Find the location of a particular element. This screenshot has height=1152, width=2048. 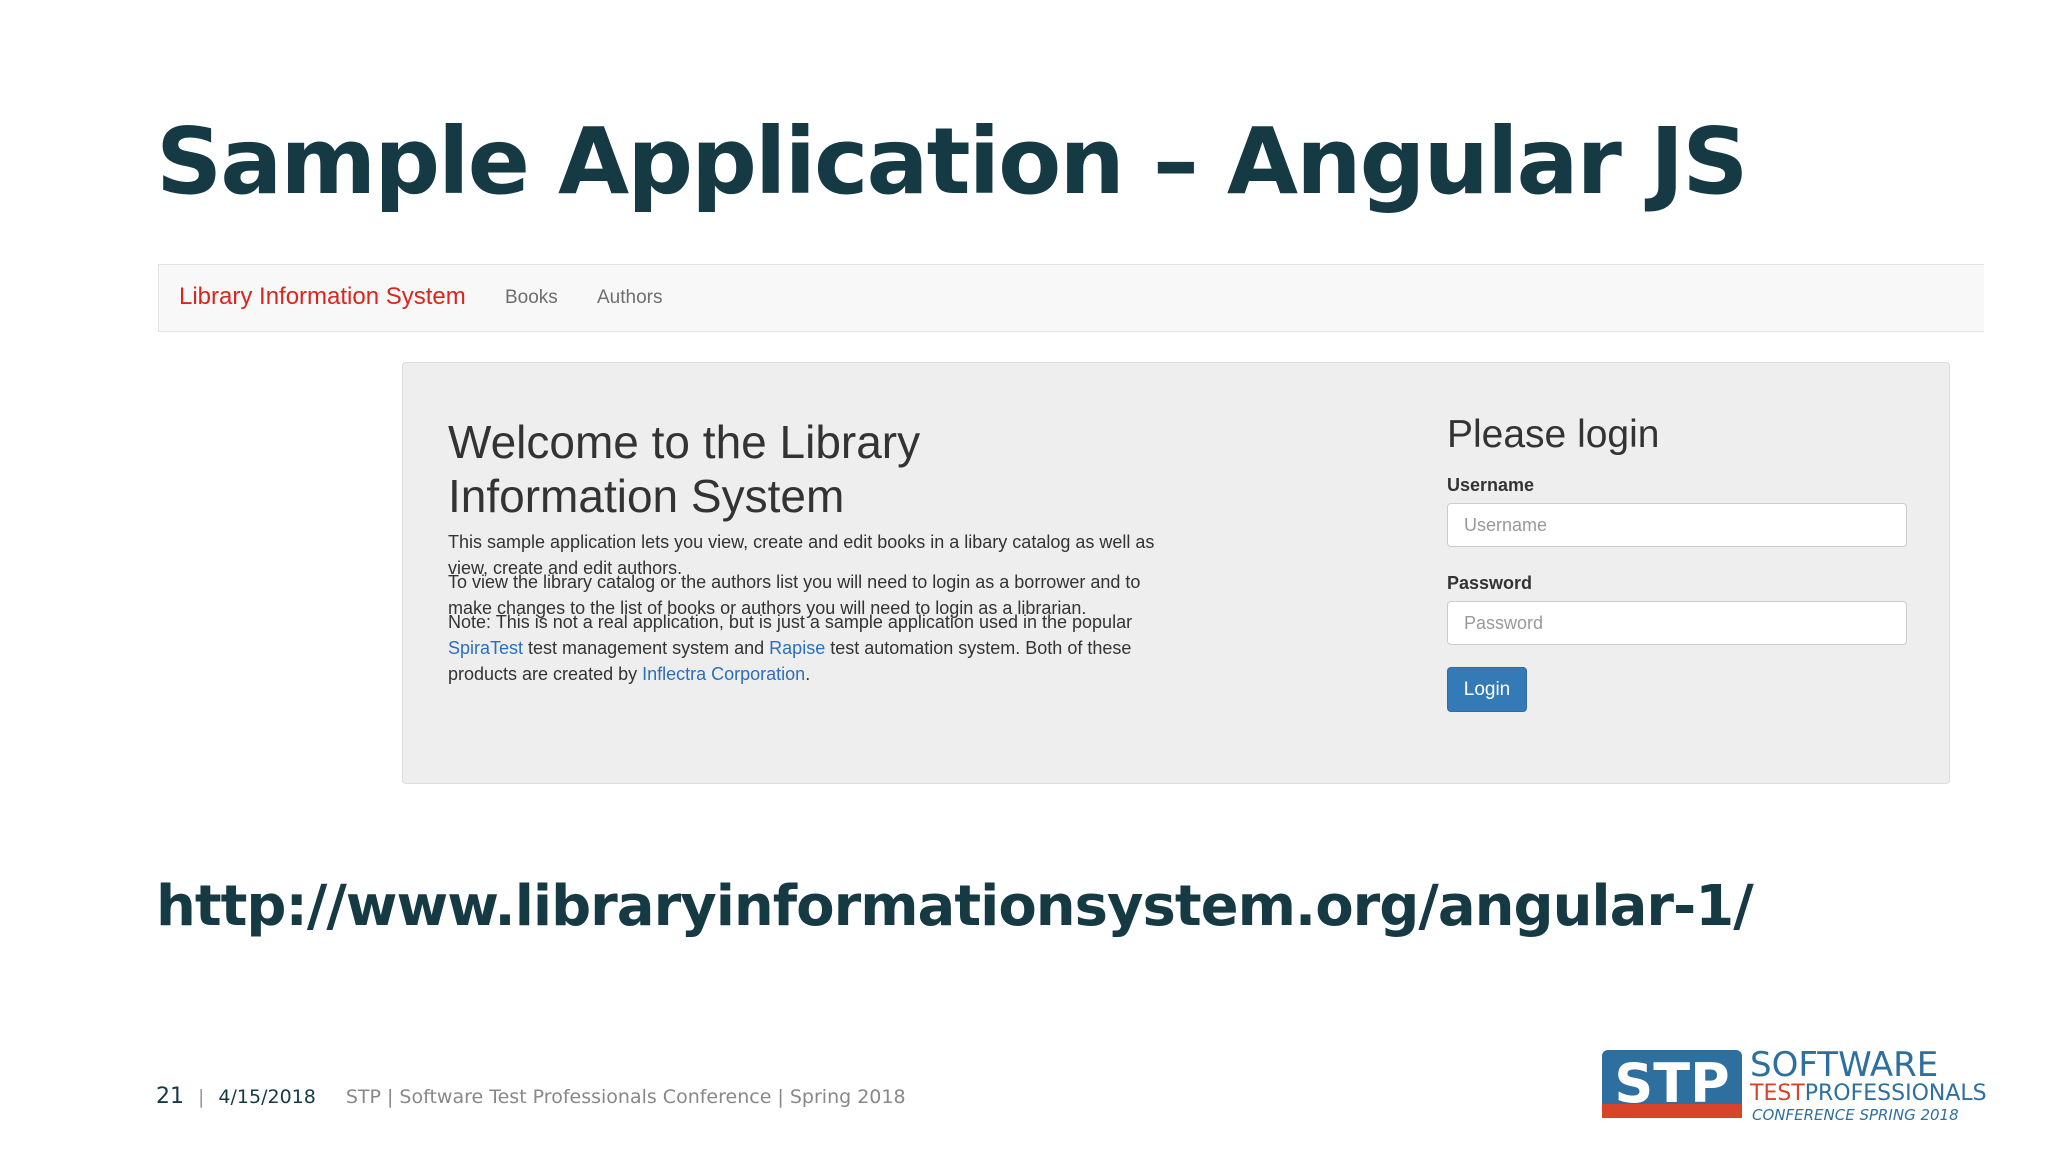

navbar-brand: Library Information System is located at coordinates (322, 297).